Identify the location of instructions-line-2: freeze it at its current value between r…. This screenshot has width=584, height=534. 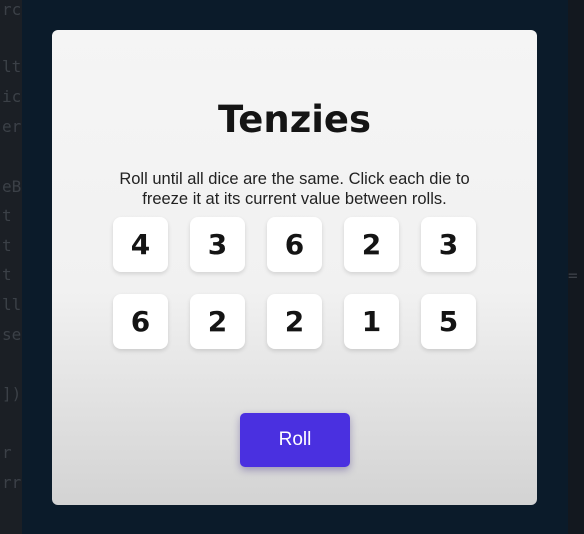
(294, 199).